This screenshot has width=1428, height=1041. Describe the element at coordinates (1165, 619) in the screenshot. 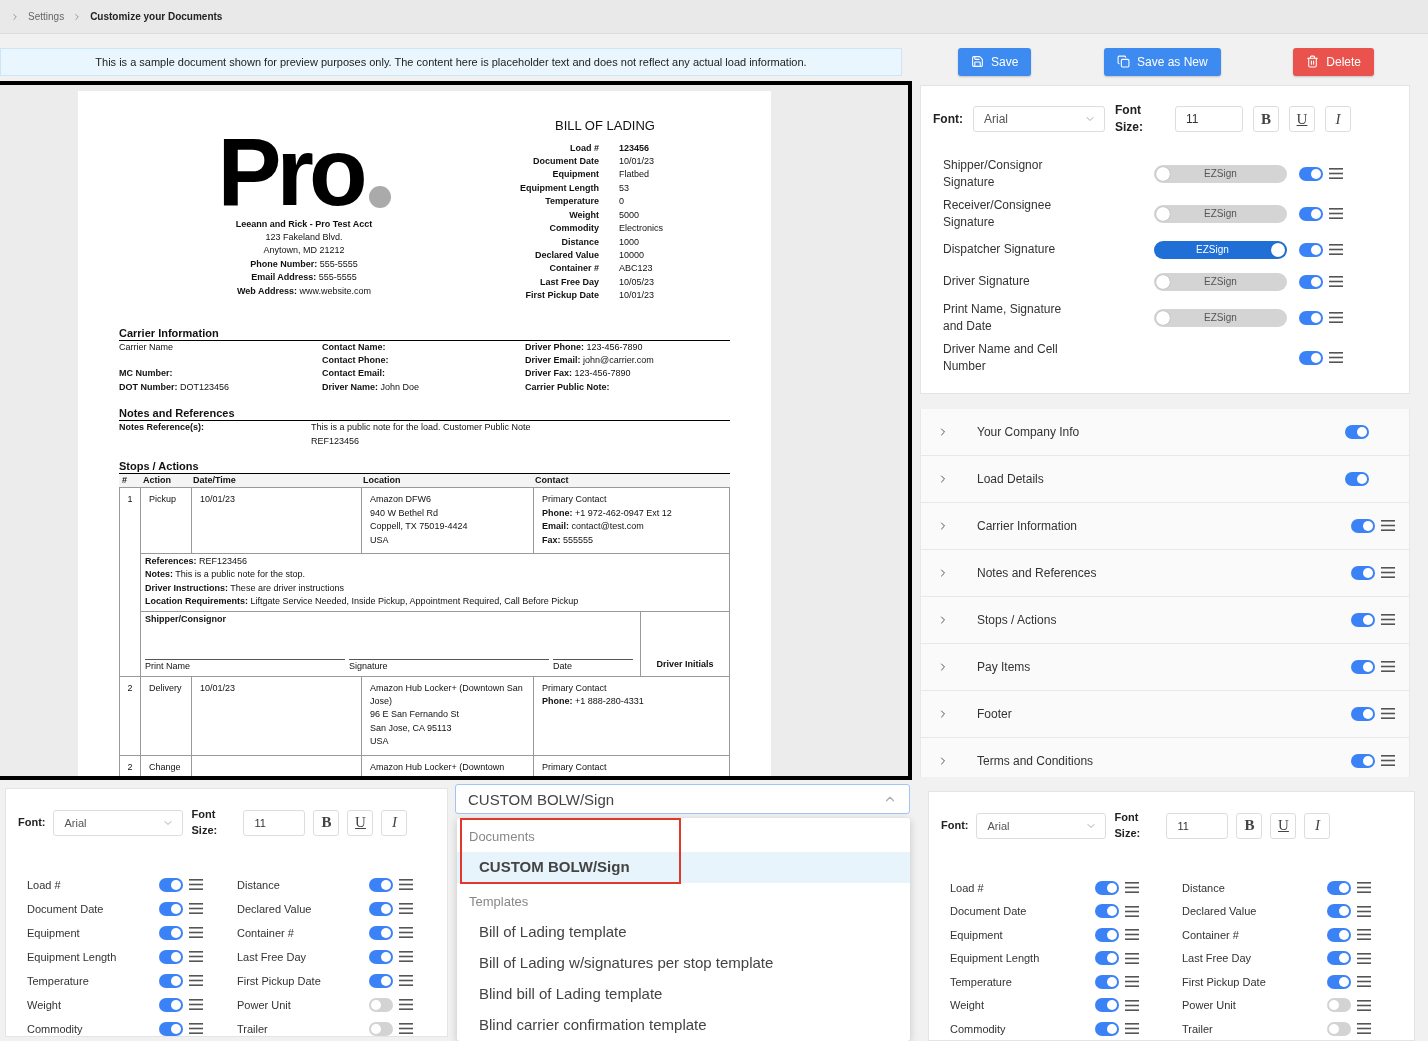

I see `accordion-item: Stops / Actions` at that location.